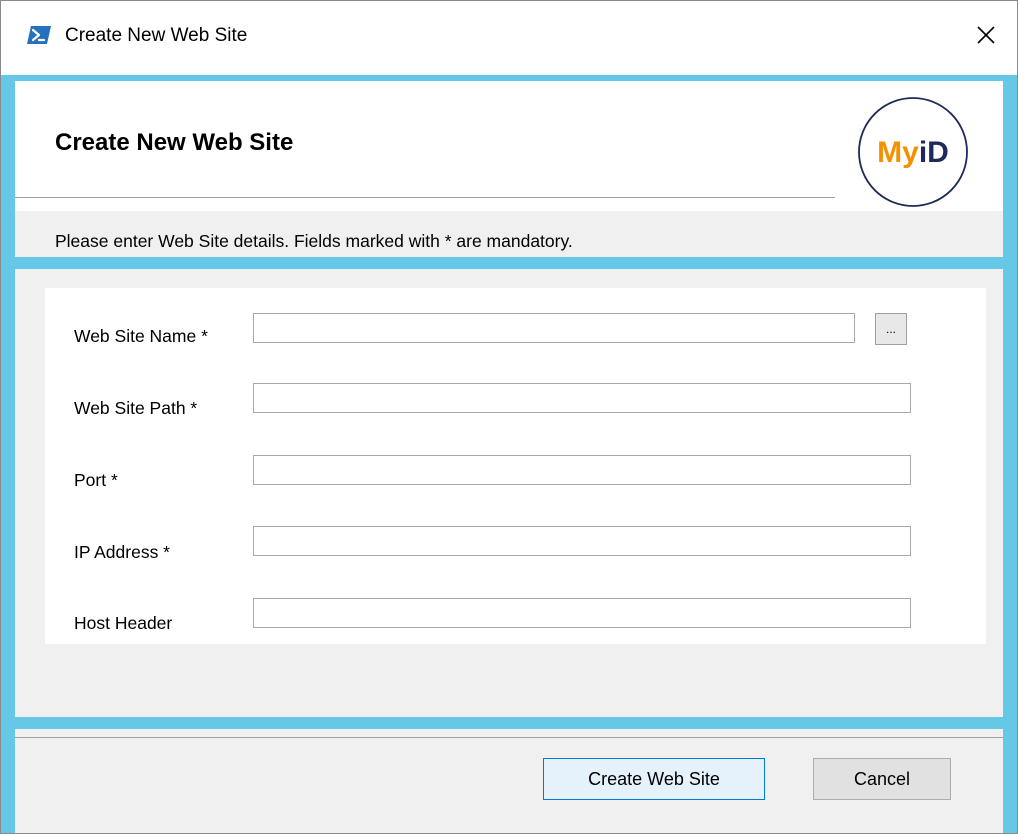 Image resolution: width=1018 pixels, height=834 pixels. What do you see at coordinates (509, 737) in the screenshot?
I see `footer-divider` at bounding box center [509, 737].